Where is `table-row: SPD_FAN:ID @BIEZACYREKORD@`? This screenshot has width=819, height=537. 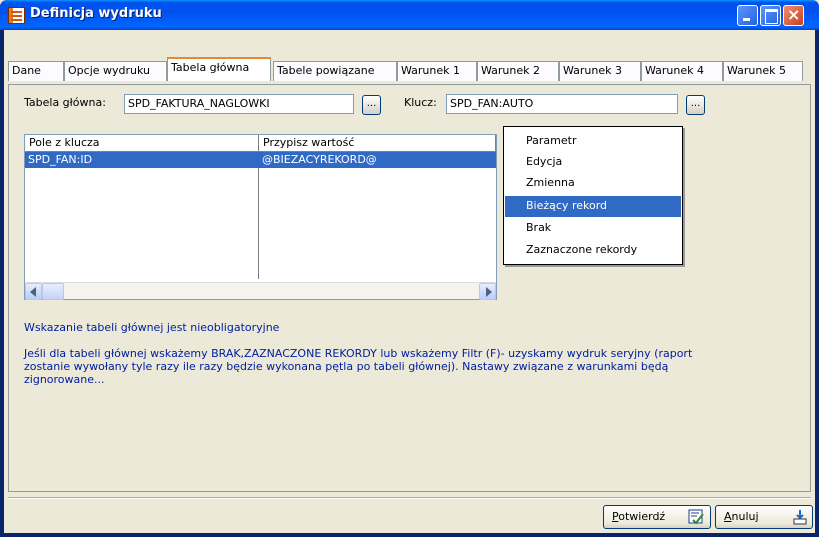
table-row: SPD_FAN:ID @BIEZACYREKORD@ is located at coordinates (260, 160).